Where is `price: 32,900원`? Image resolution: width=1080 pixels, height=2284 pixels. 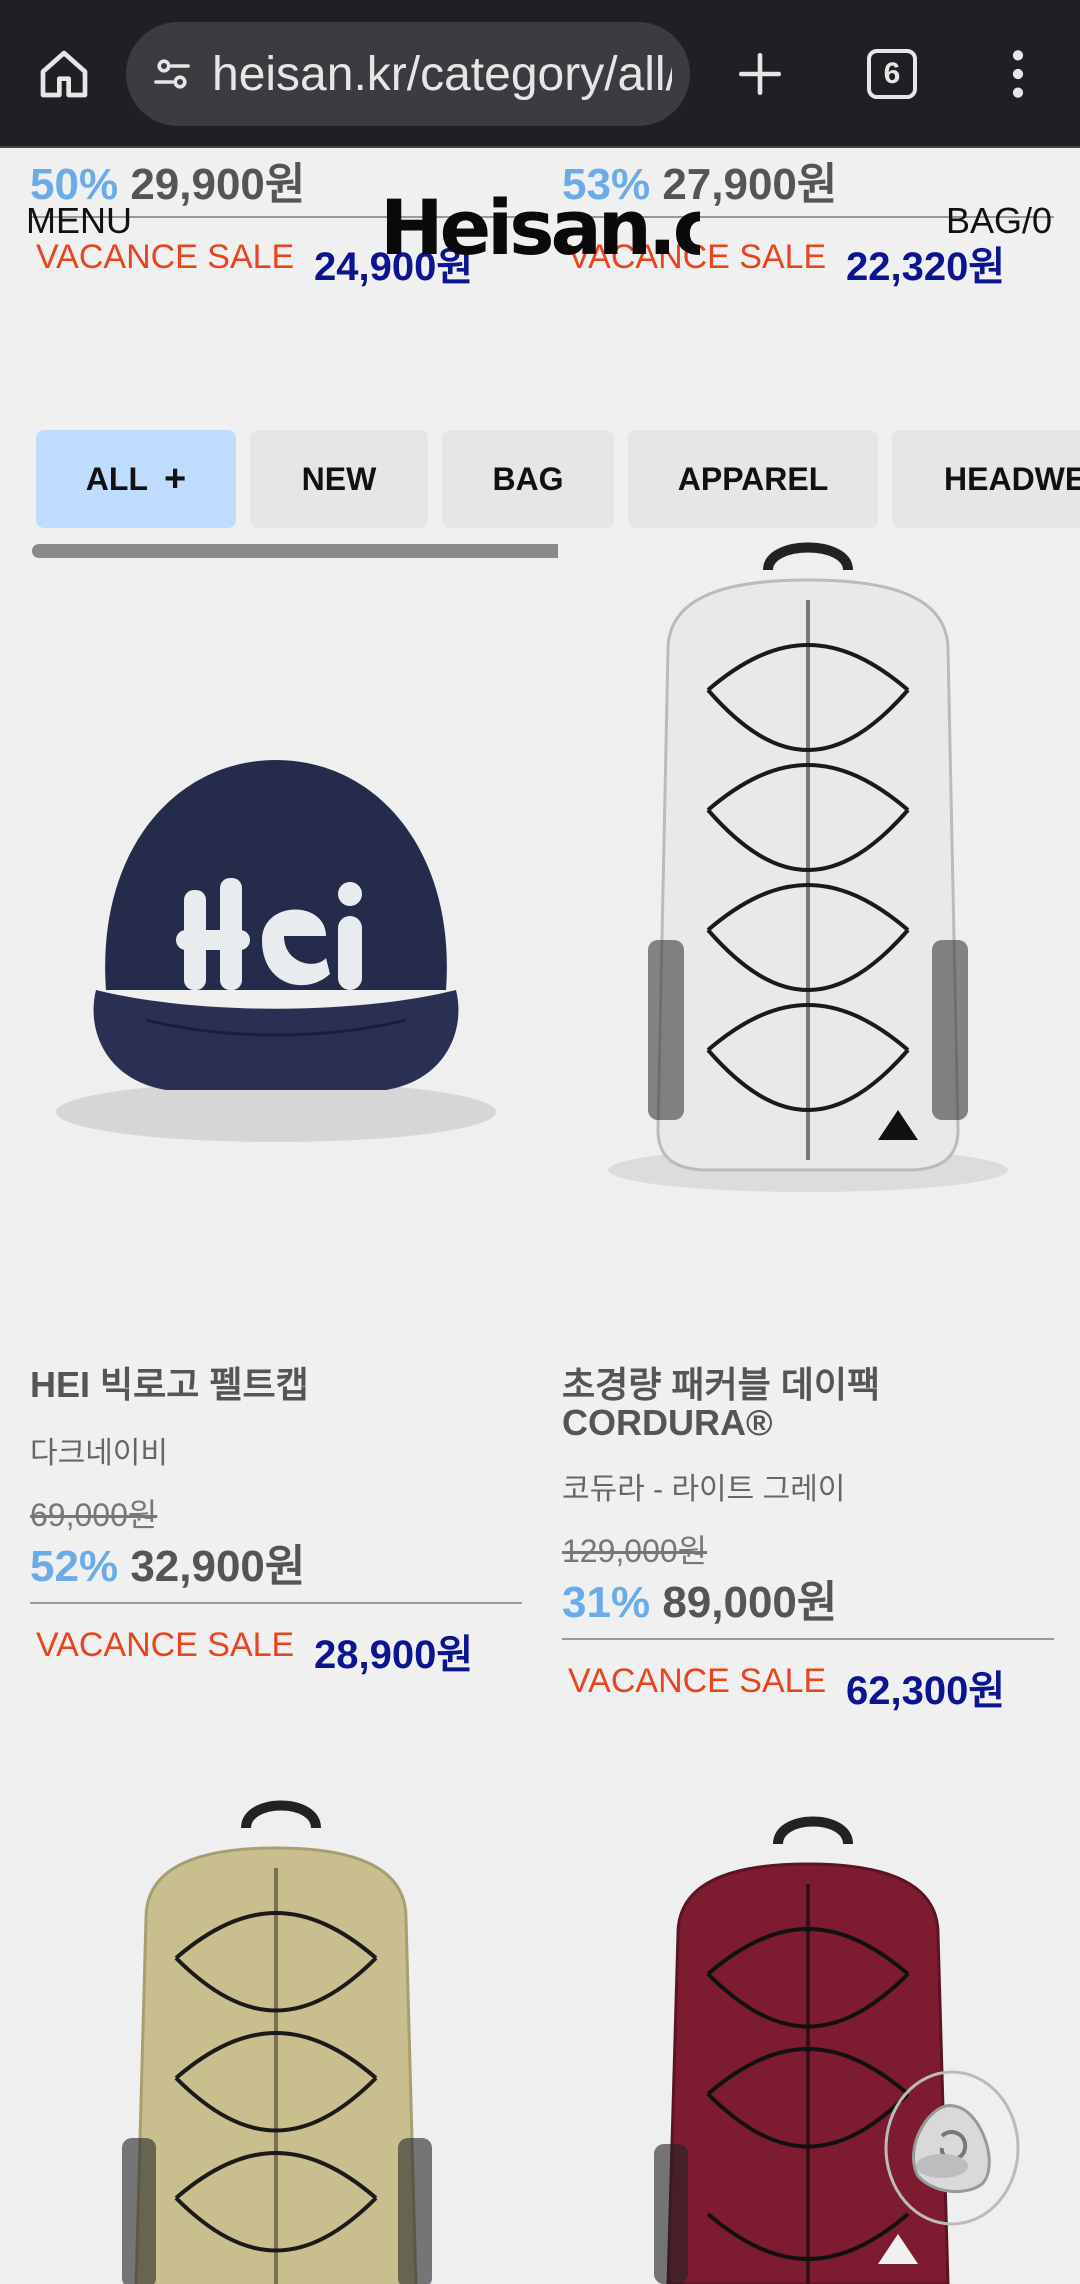
price: 32,900원 is located at coordinates (218, 1566).